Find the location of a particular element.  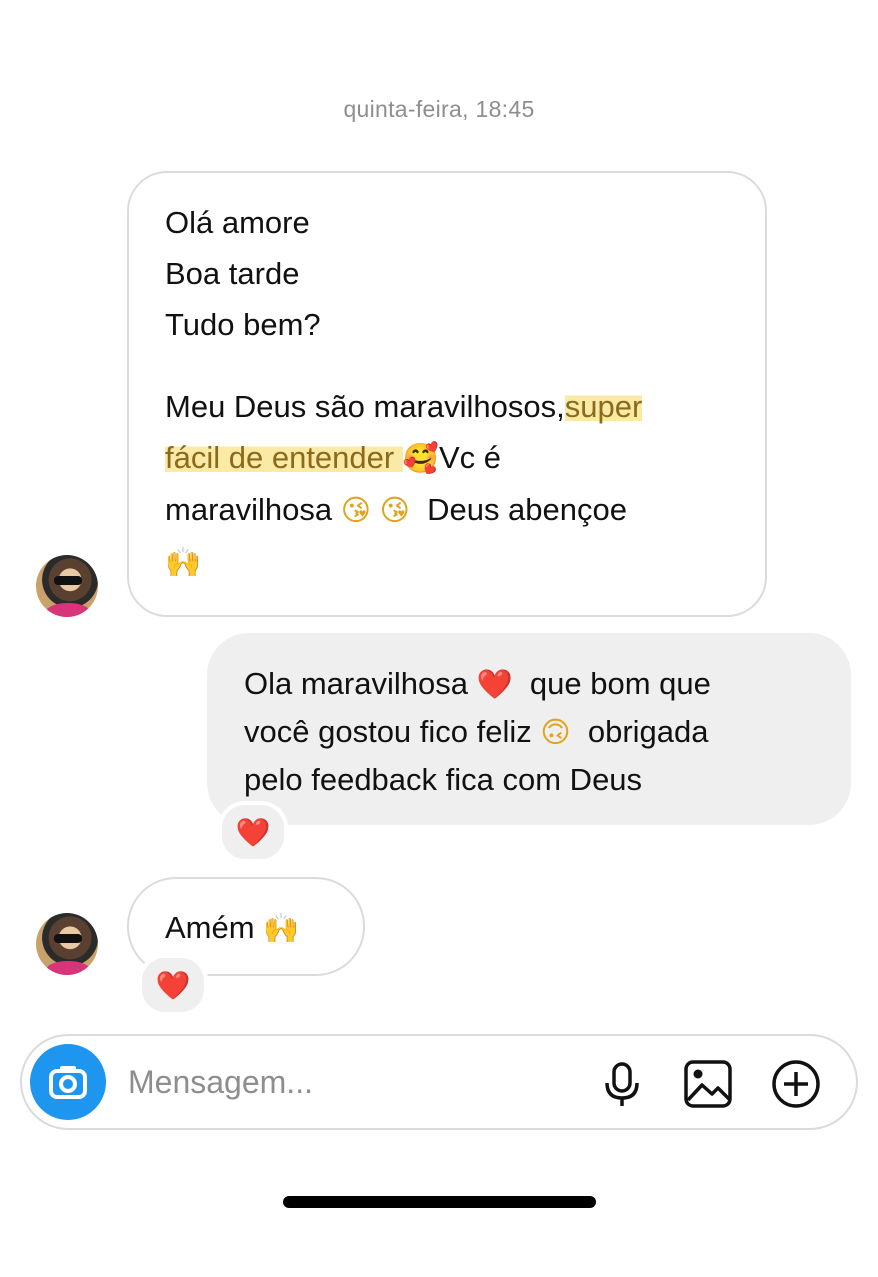

message-line: fácil de entender 🥰Vc é is located at coordinates (333, 457).